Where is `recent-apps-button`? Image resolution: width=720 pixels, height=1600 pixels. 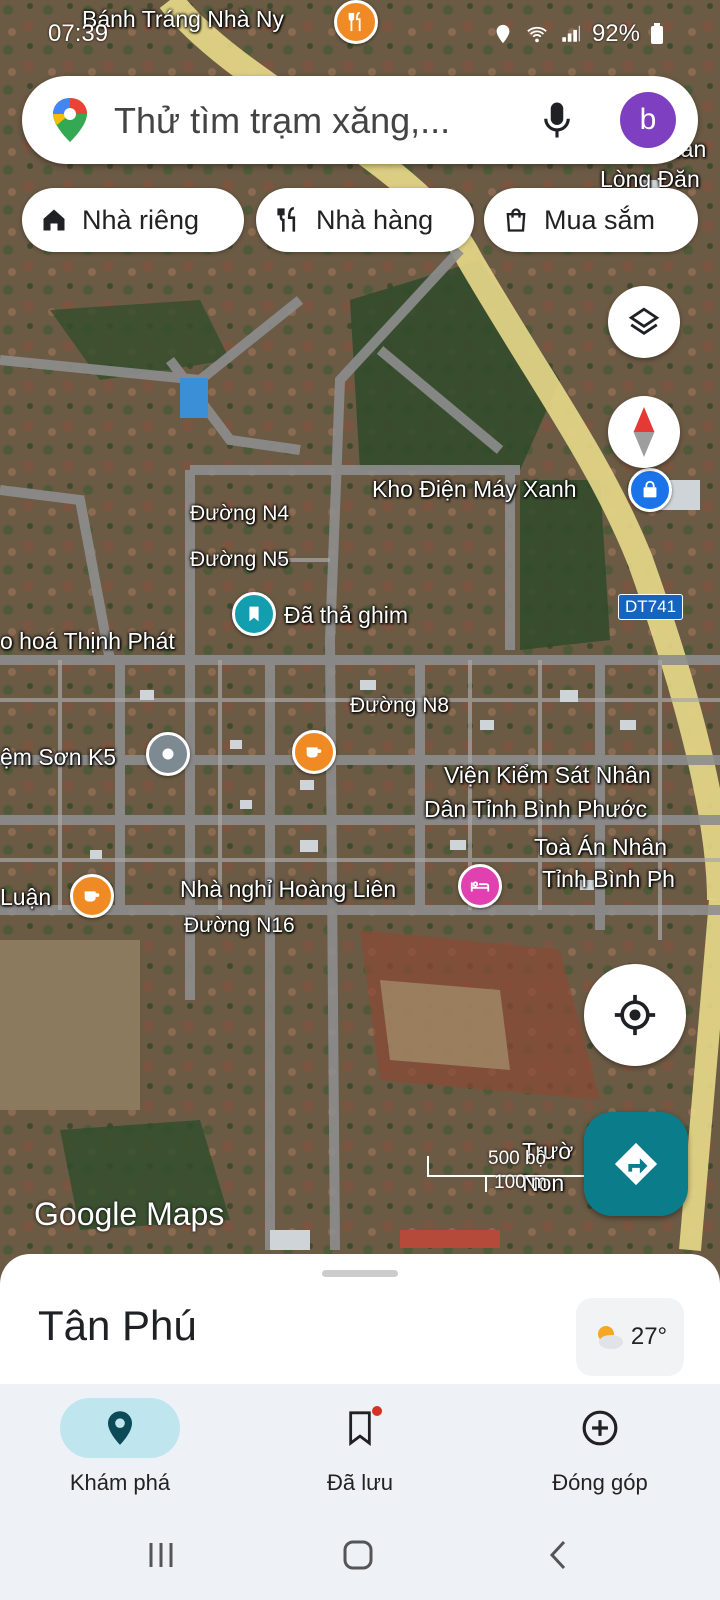
recent-apps-button is located at coordinates (161, 1555).